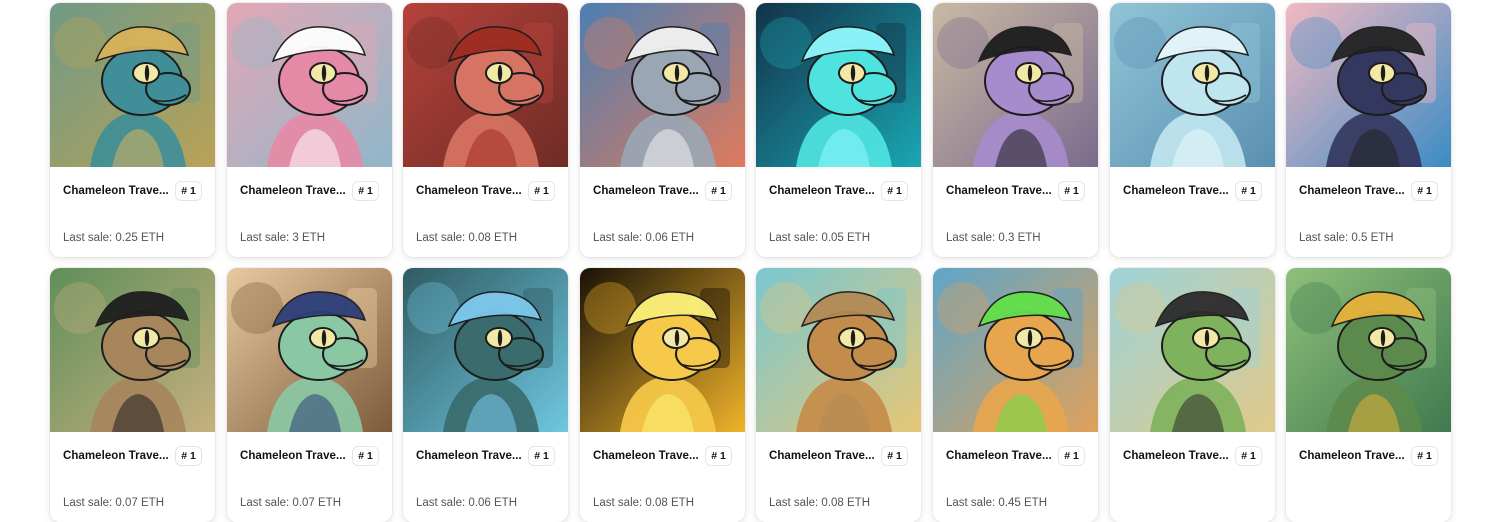 This screenshot has height=522, width=1500. I want to click on nft-card: Chameleon Trave... # 1 Last sale: 0.25 ETH, so click(132, 130).